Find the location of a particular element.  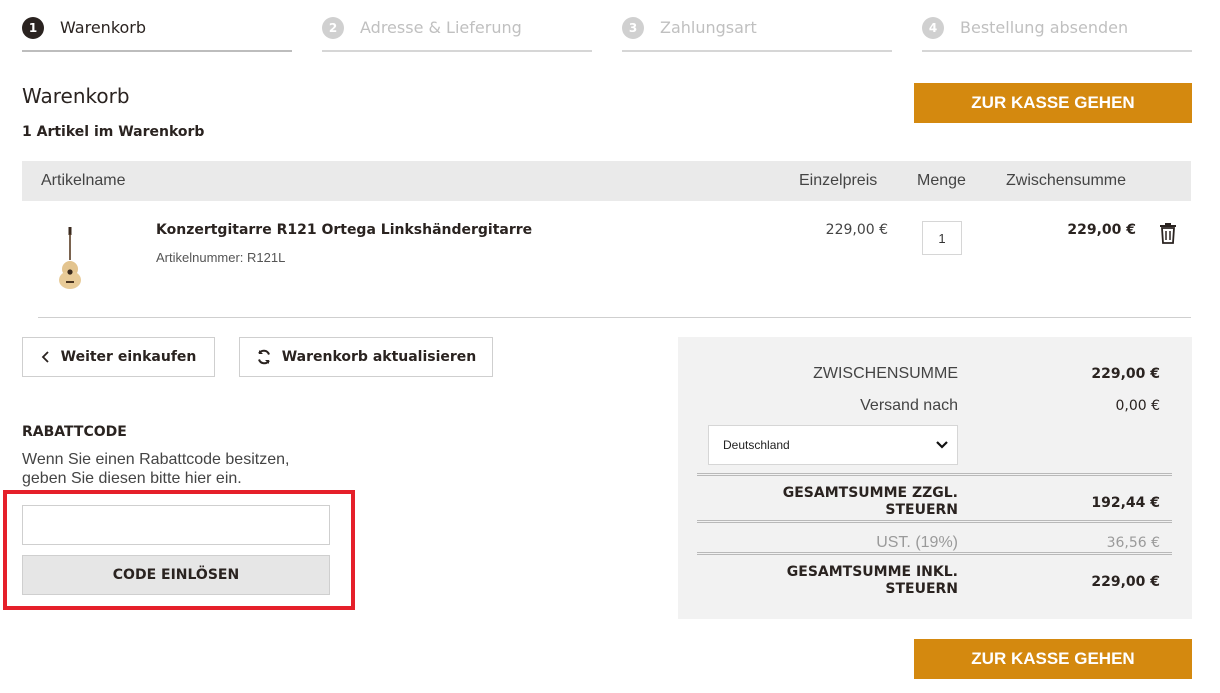

guitar-icon is located at coordinates (70, 257).